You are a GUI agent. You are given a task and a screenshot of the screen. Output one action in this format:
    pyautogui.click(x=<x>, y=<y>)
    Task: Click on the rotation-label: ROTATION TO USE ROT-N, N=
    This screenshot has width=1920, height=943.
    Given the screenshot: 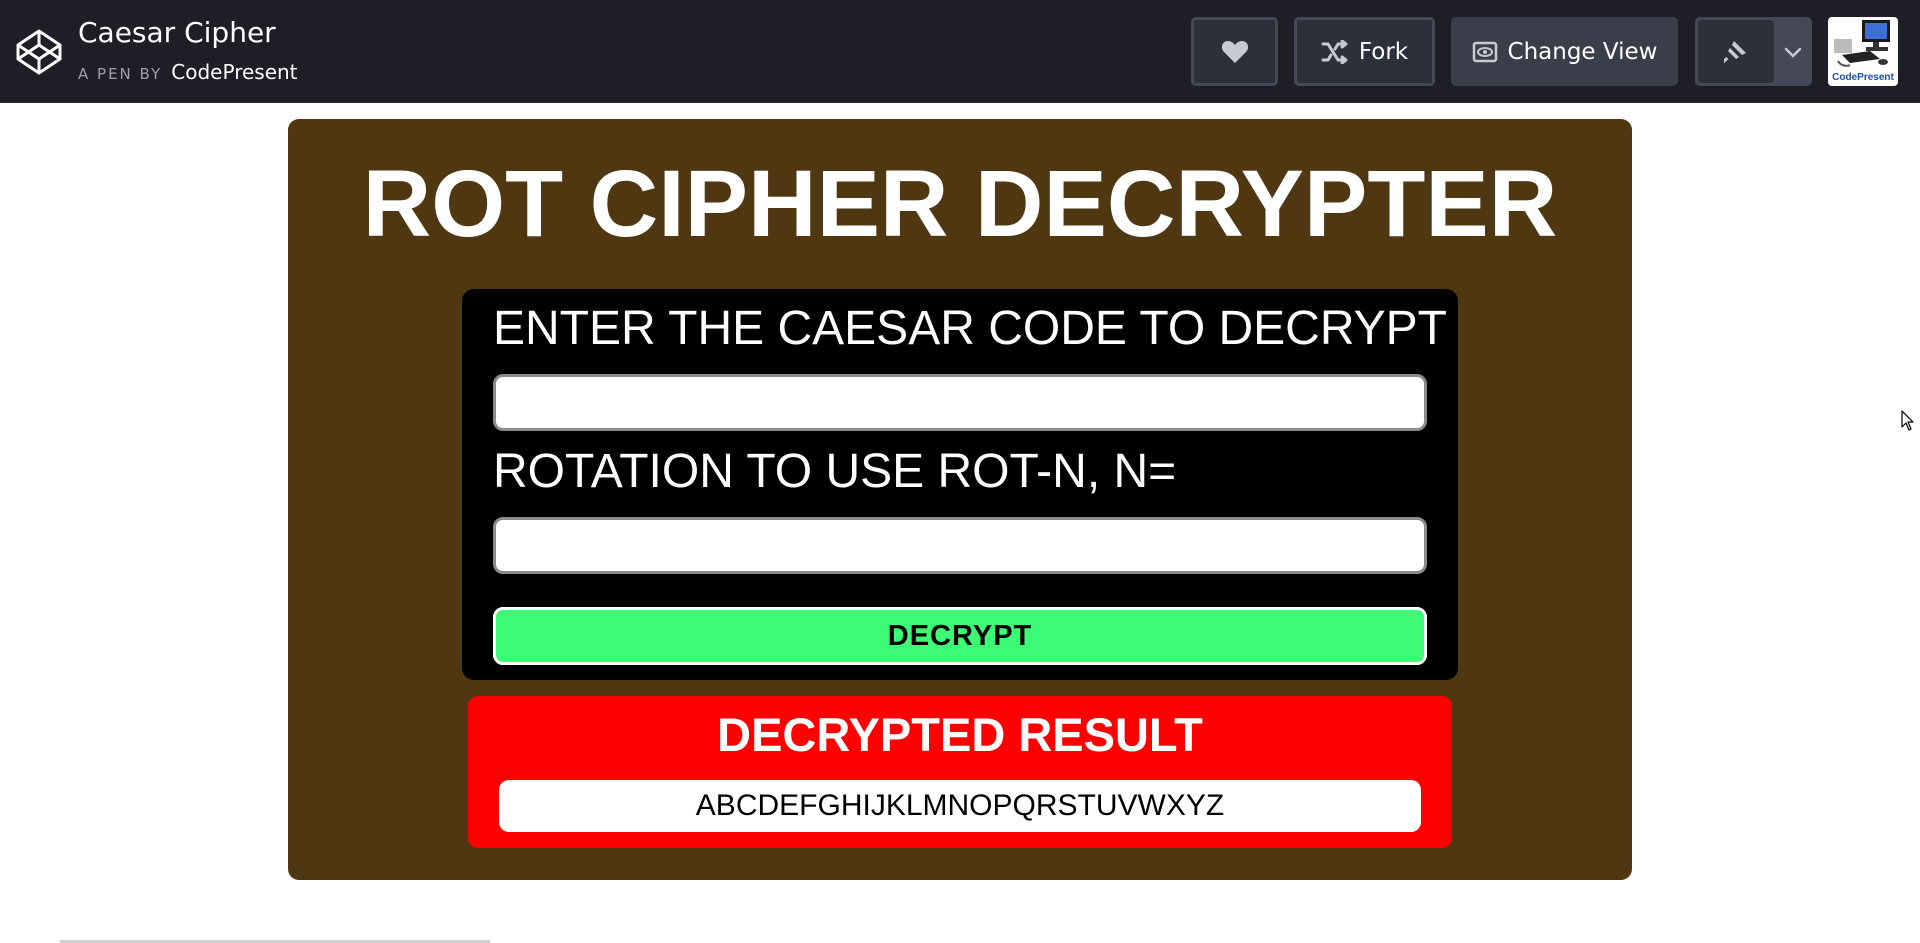 What is the action you would take?
    pyautogui.click(x=835, y=471)
    